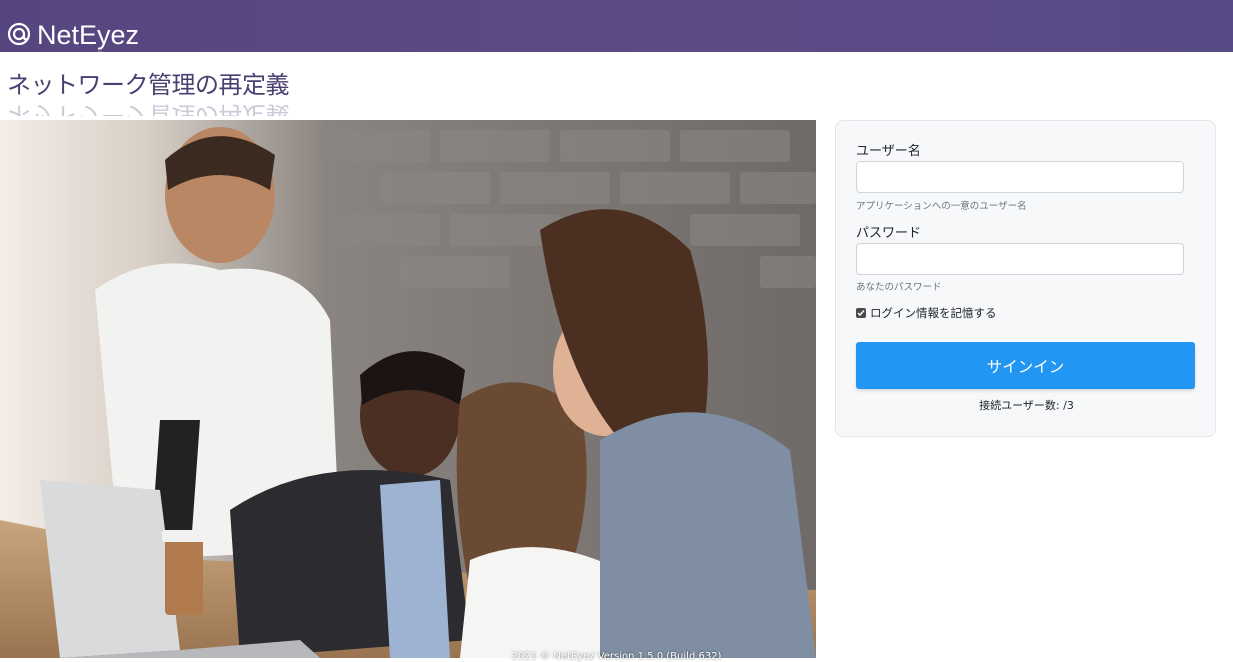 The height and width of the screenshot is (662, 1233). I want to click on top-bar: NetEyez NetEyez, so click(616, 35).